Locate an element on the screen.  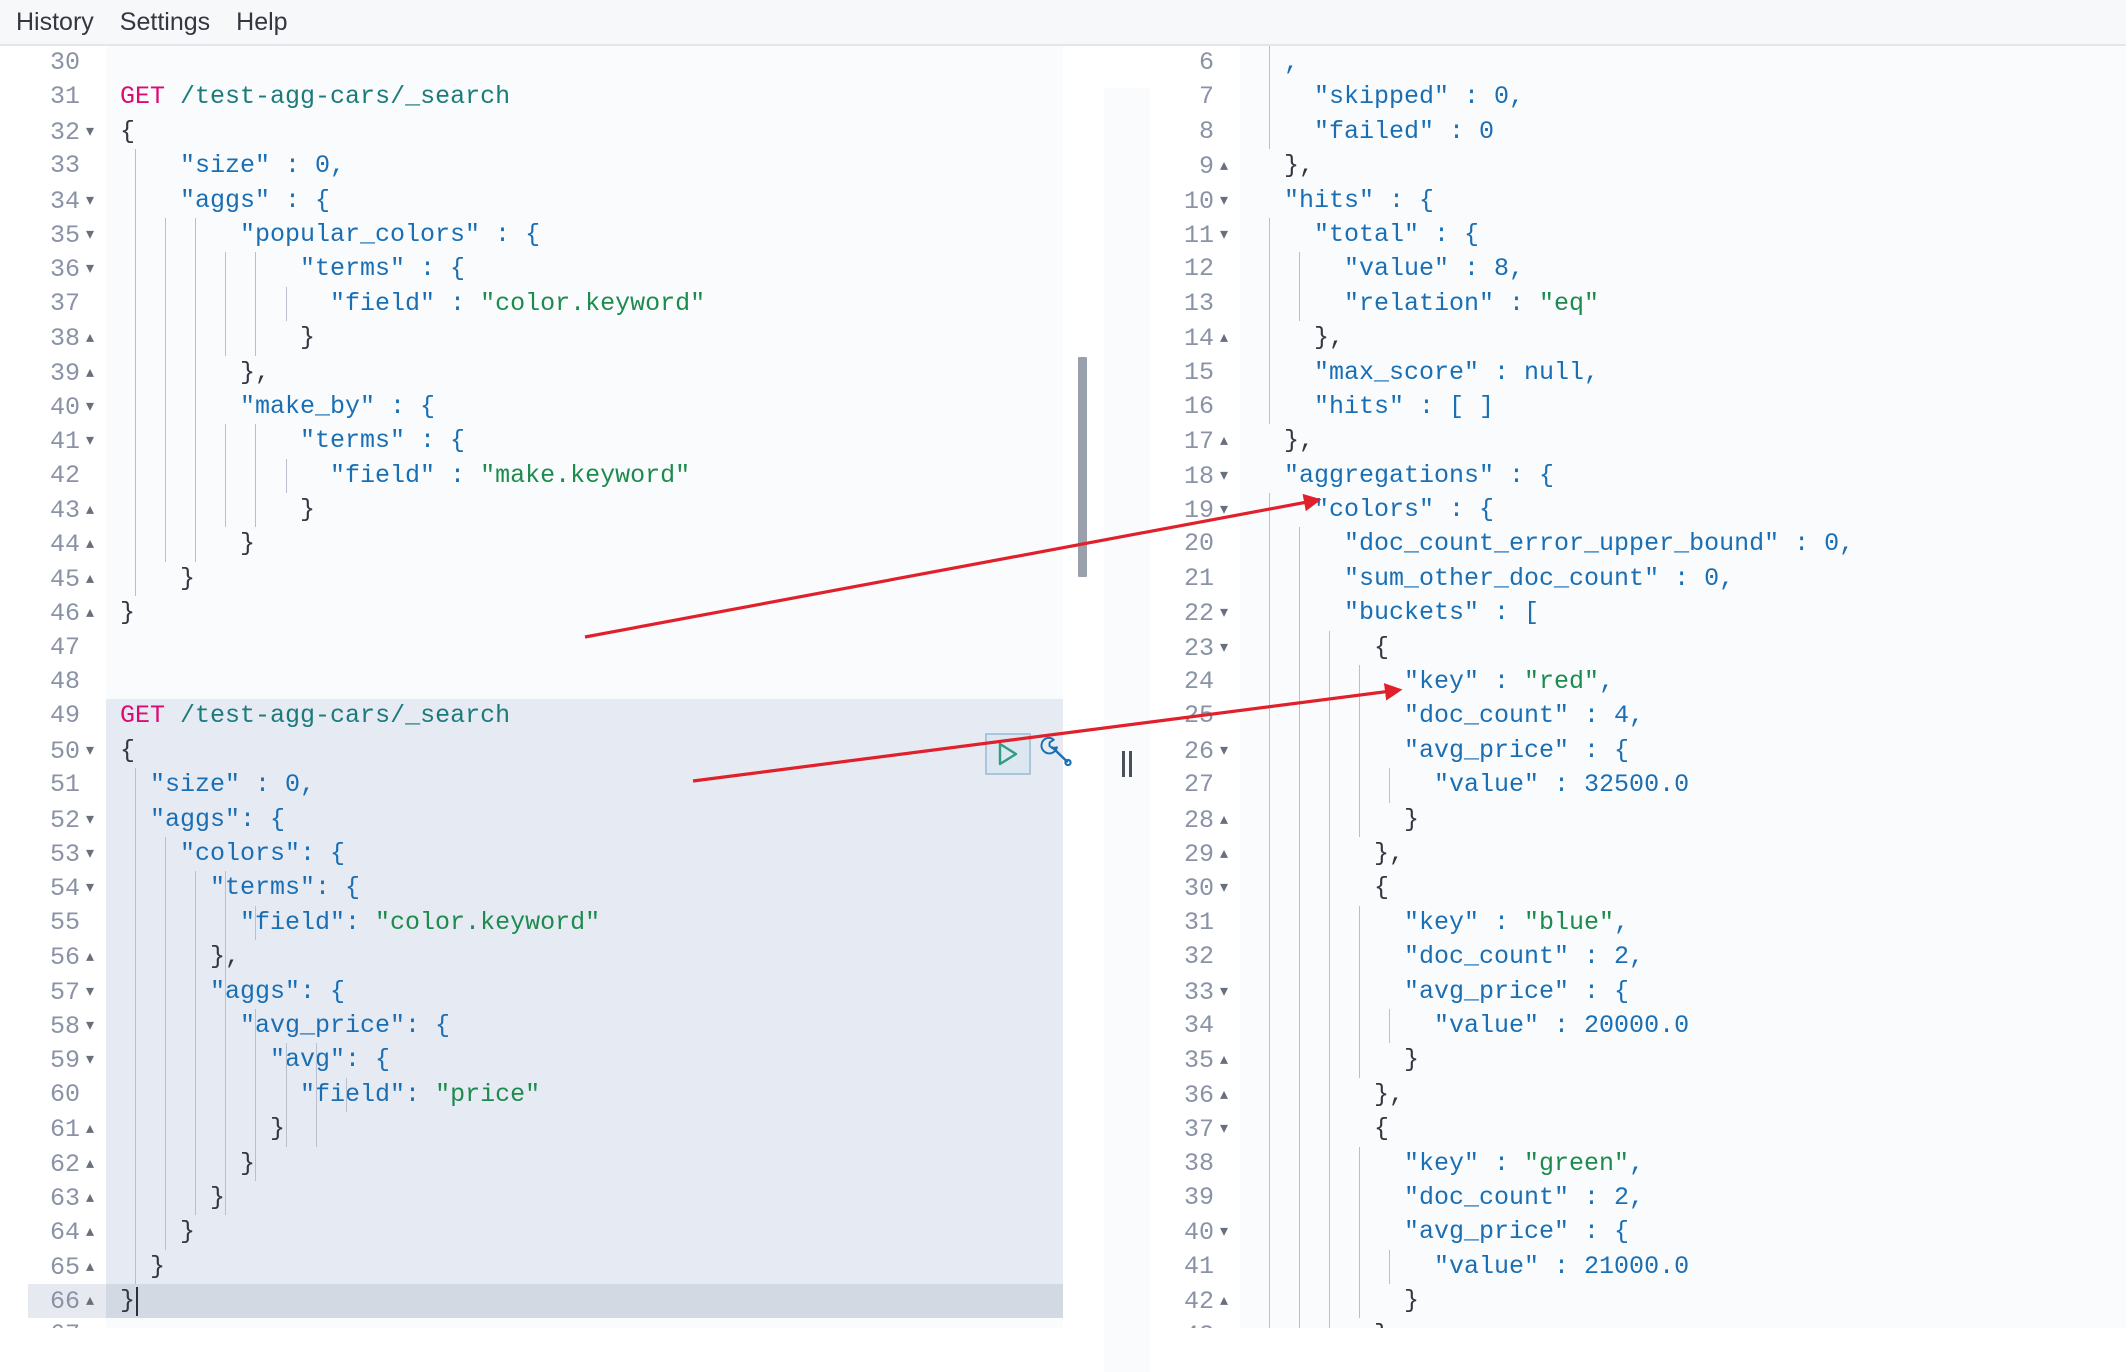
code-line: 27 "value" : 32500.0 is located at coordinates (1641, 785).